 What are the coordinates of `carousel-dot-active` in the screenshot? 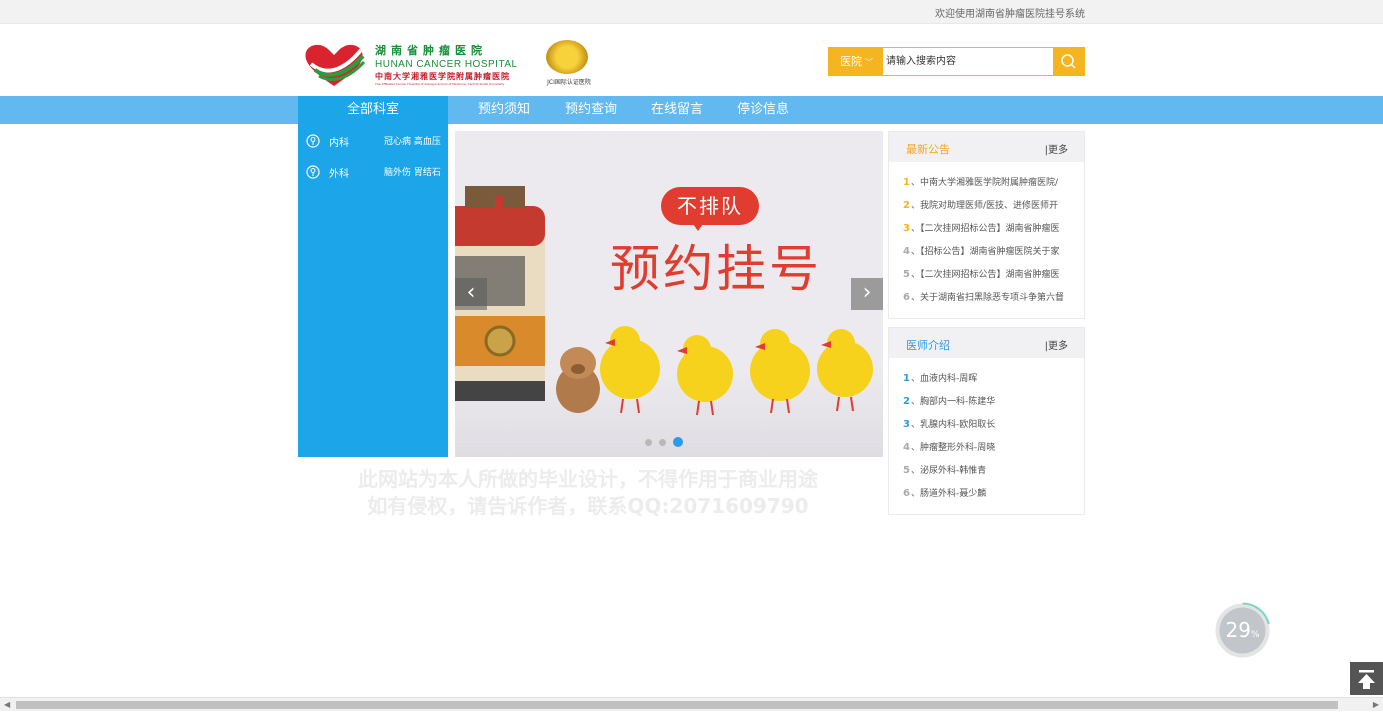 It's located at (678, 442).